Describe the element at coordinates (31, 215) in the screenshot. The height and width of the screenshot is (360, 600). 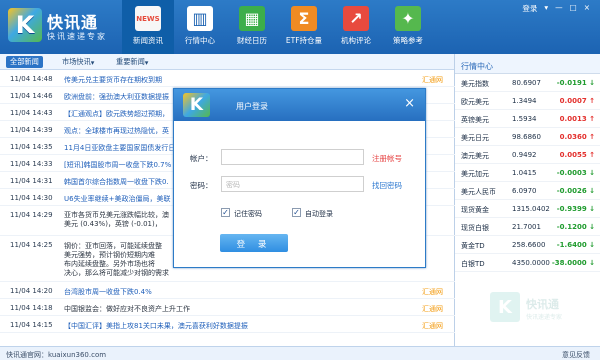
I see `news-time: 11/04 14:29` at that location.